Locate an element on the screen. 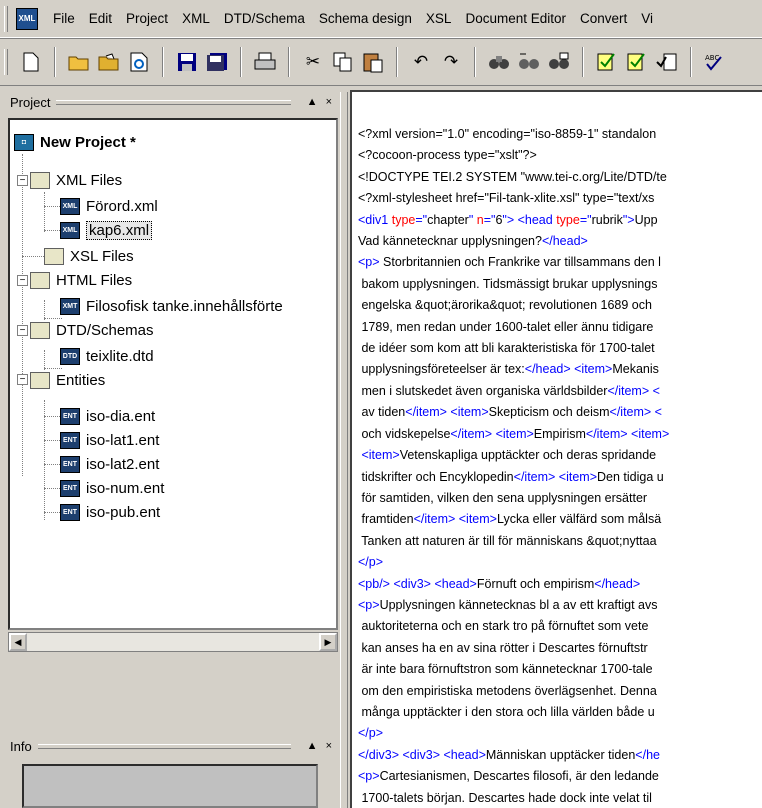  tree-item-html-files: HTML Files is located at coordinates (81, 280).